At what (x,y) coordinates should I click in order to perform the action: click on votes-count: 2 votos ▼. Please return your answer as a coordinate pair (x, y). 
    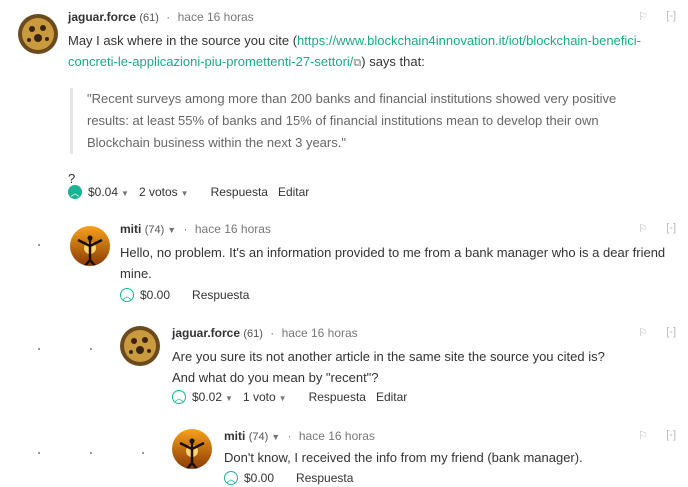
    Looking at the image, I should click on (164, 192).